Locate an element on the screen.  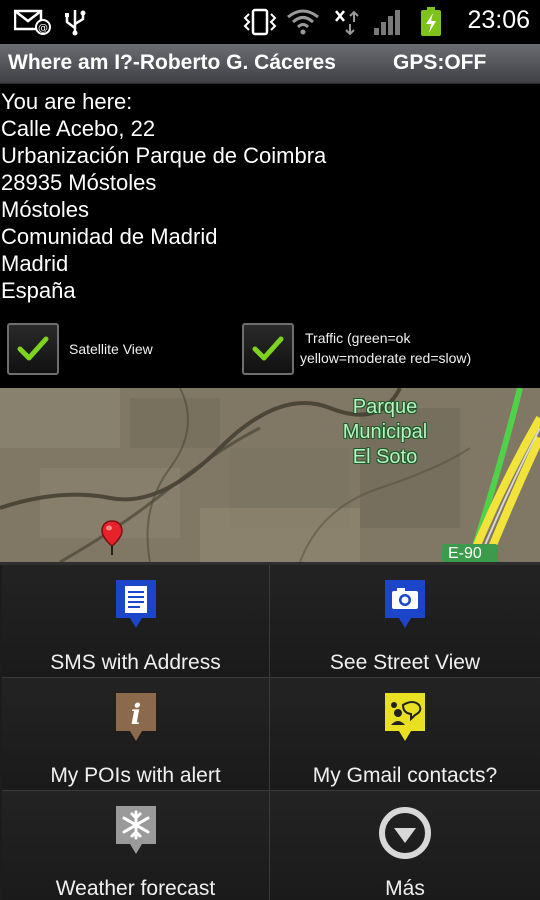
menu-item-weather: Weather forecast is located at coordinates (136, 845).